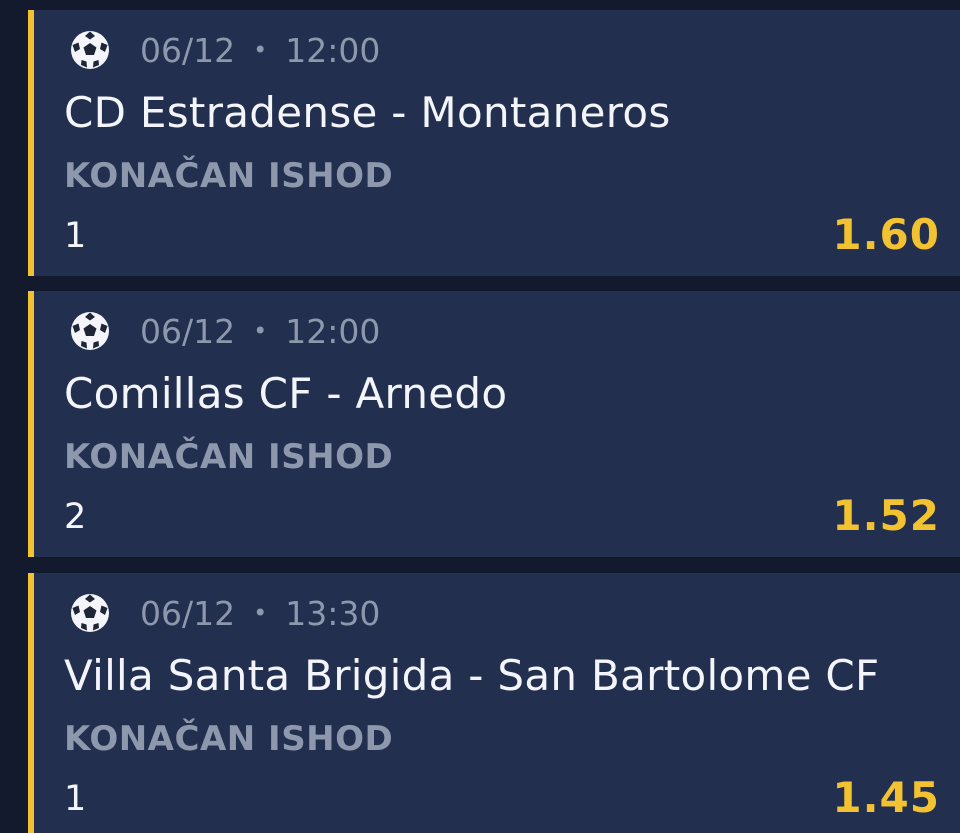  Describe the element at coordinates (286, 393) in the screenshot. I see `match-name: Comillas CF - Arnedo` at that location.